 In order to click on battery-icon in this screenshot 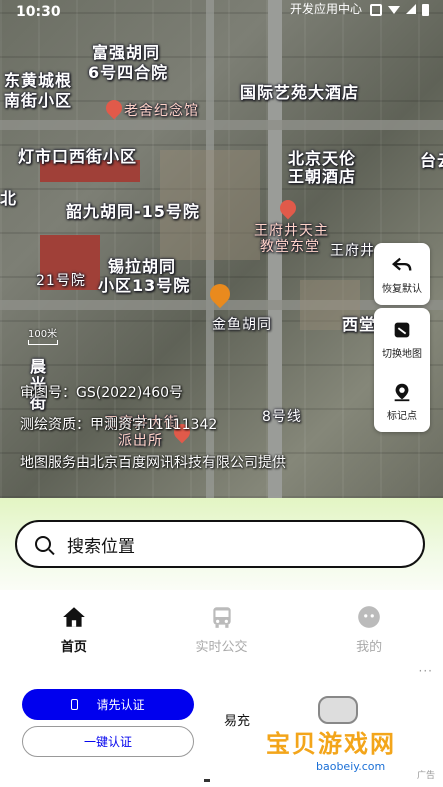, I will do `click(425, 10)`.